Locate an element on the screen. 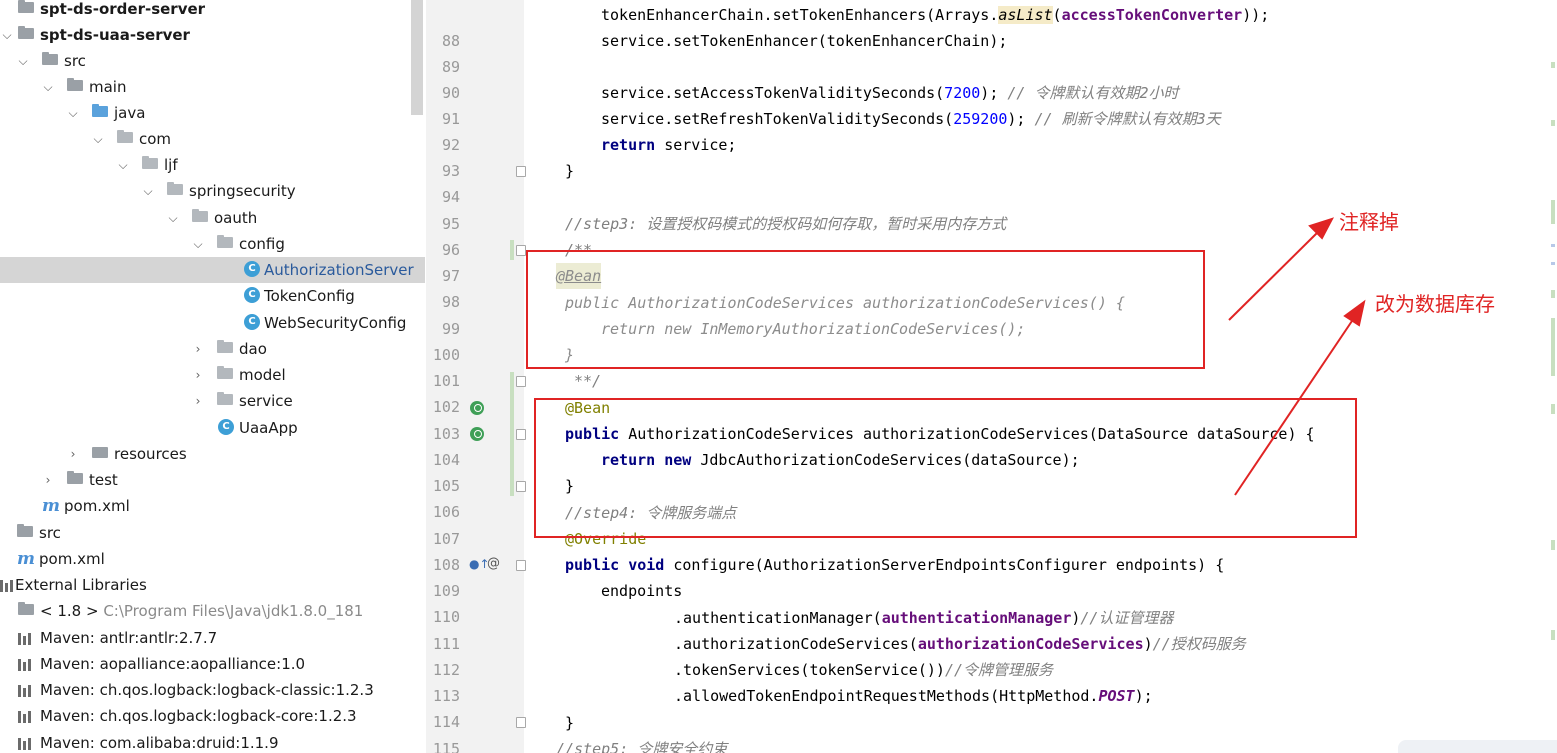 Image resolution: width=1557 pixels, height=753 pixels. tree-item-main: ⌵ main is located at coordinates (212, 87).